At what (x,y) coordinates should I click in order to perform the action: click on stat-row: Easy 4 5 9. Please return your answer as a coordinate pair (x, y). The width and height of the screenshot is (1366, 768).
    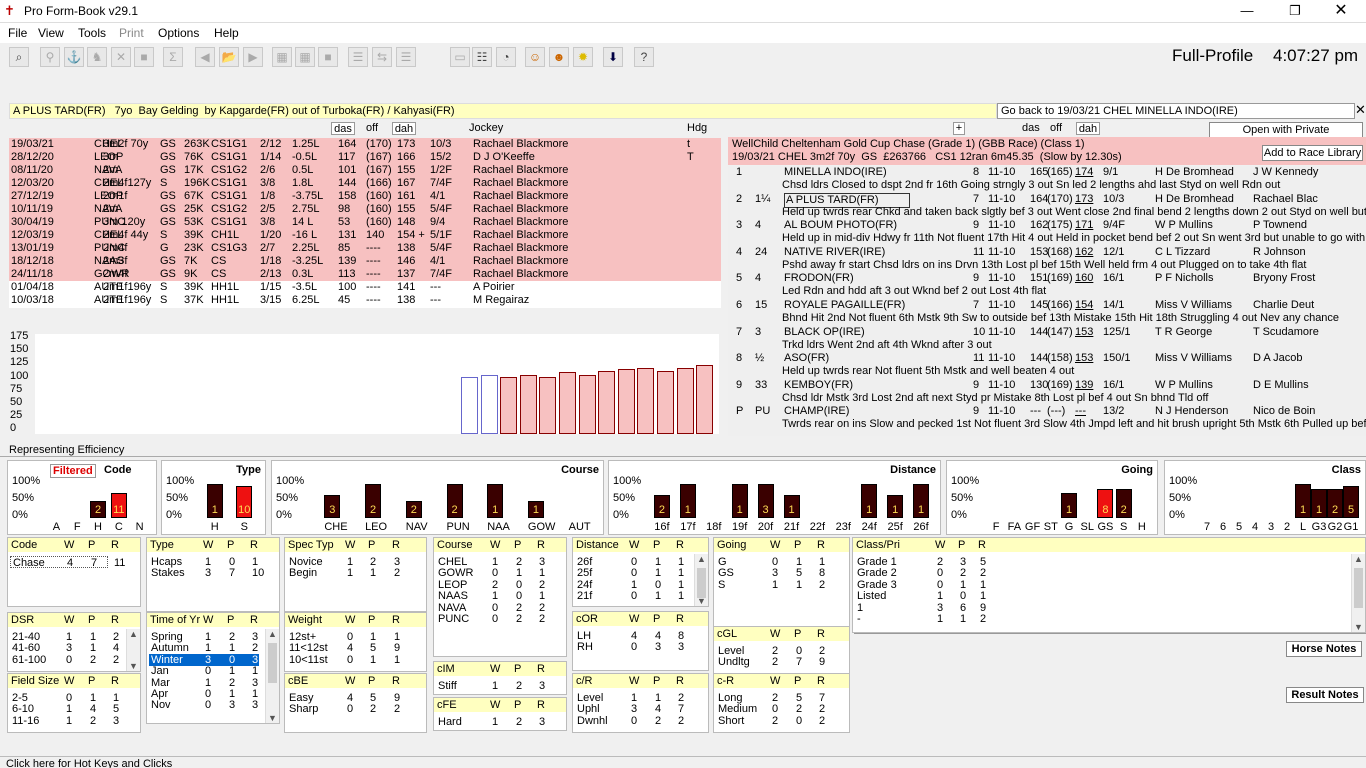
    Looking at the image, I should click on (348, 698).